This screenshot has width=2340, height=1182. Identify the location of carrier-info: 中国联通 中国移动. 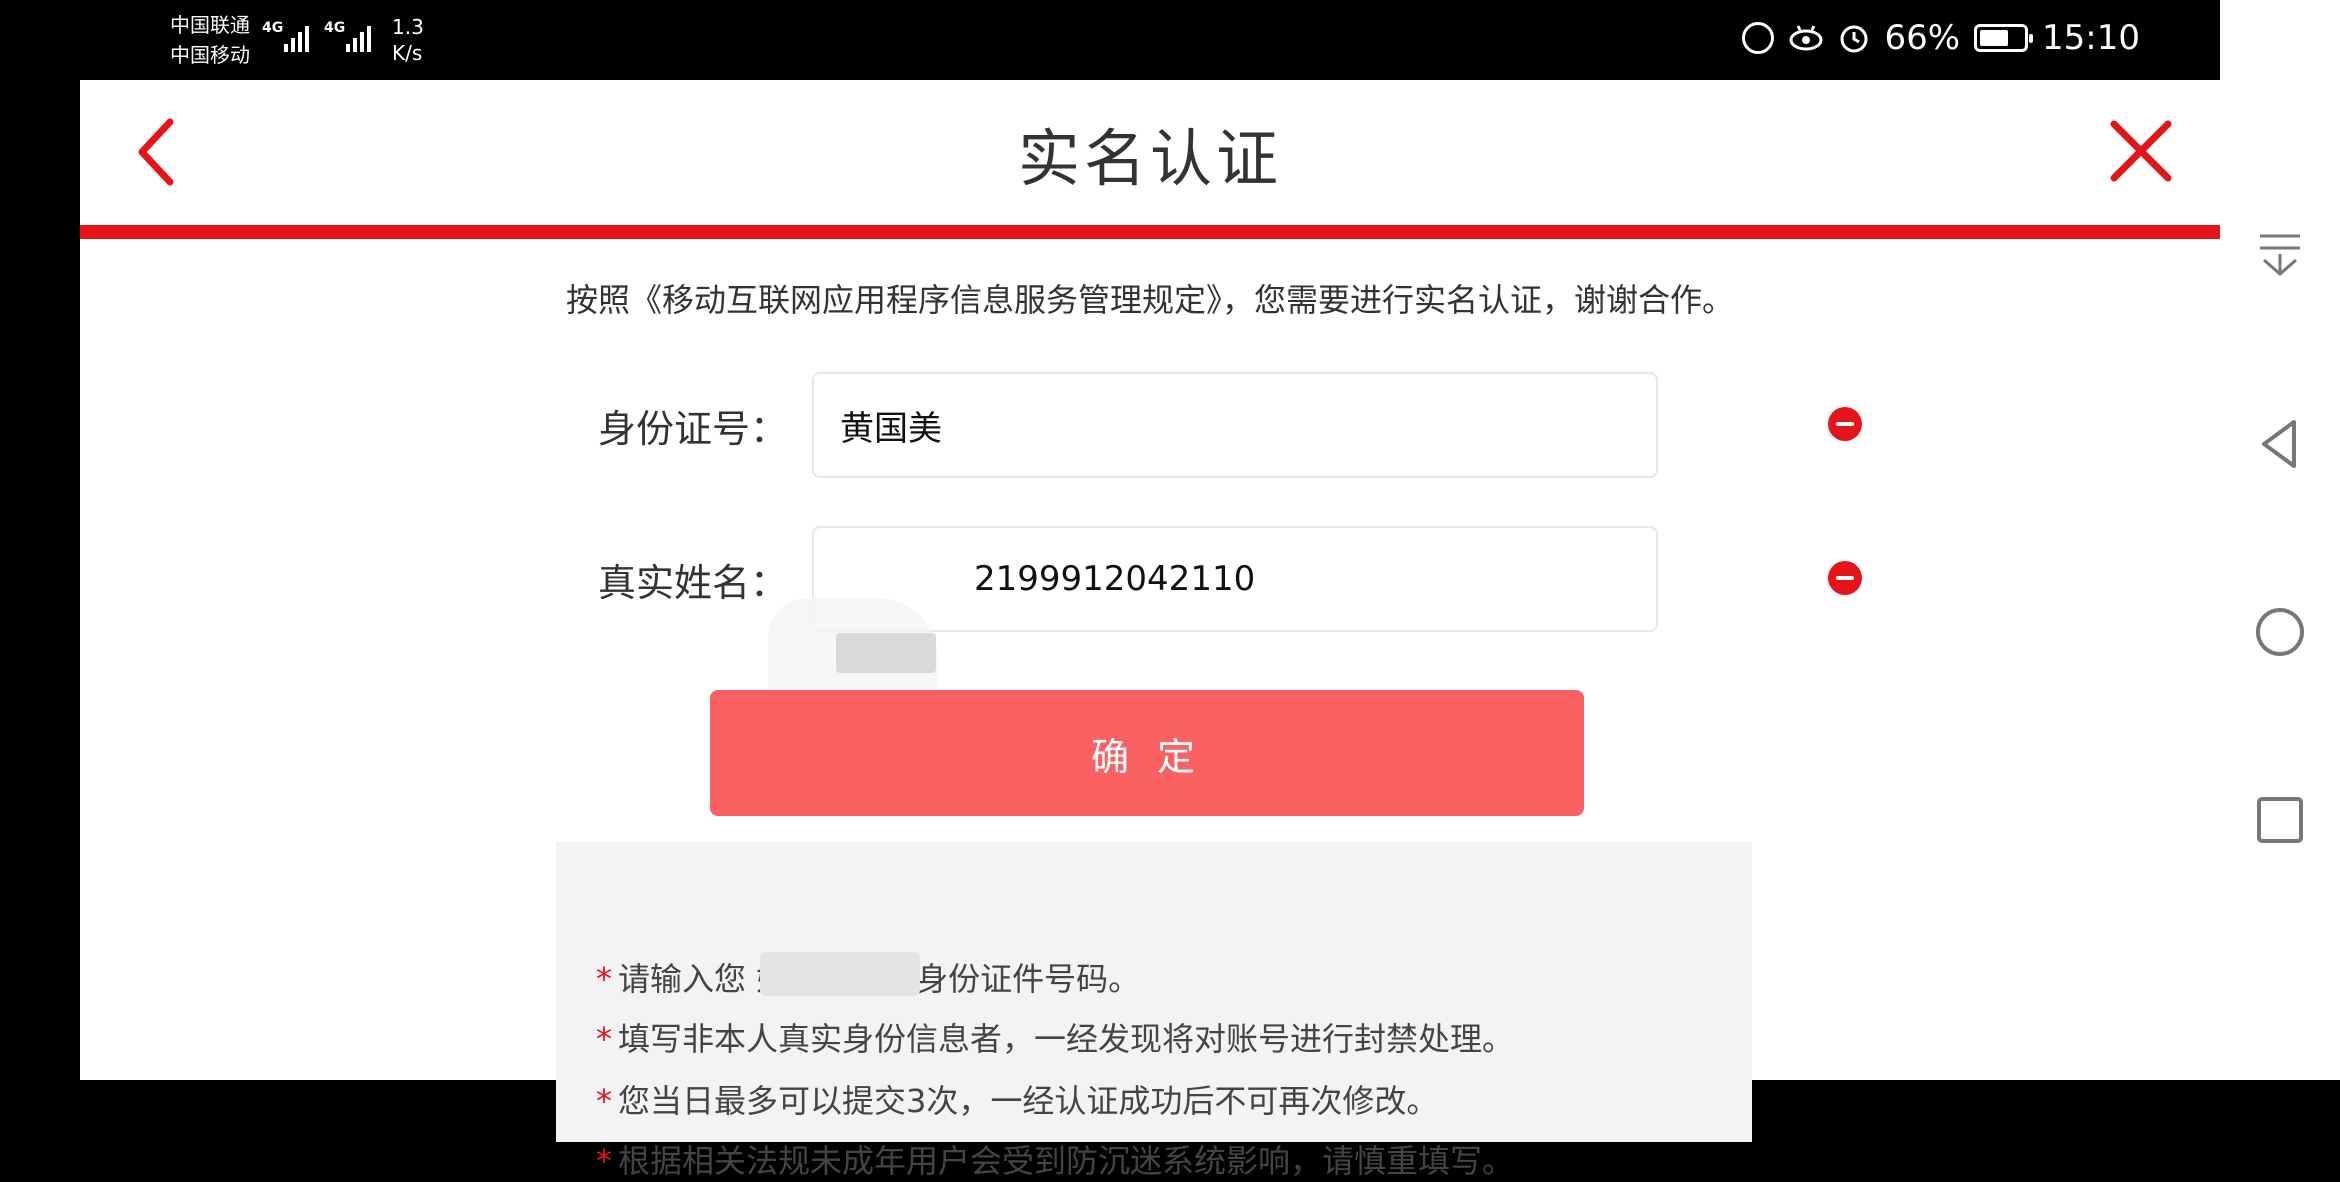
(210, 40).